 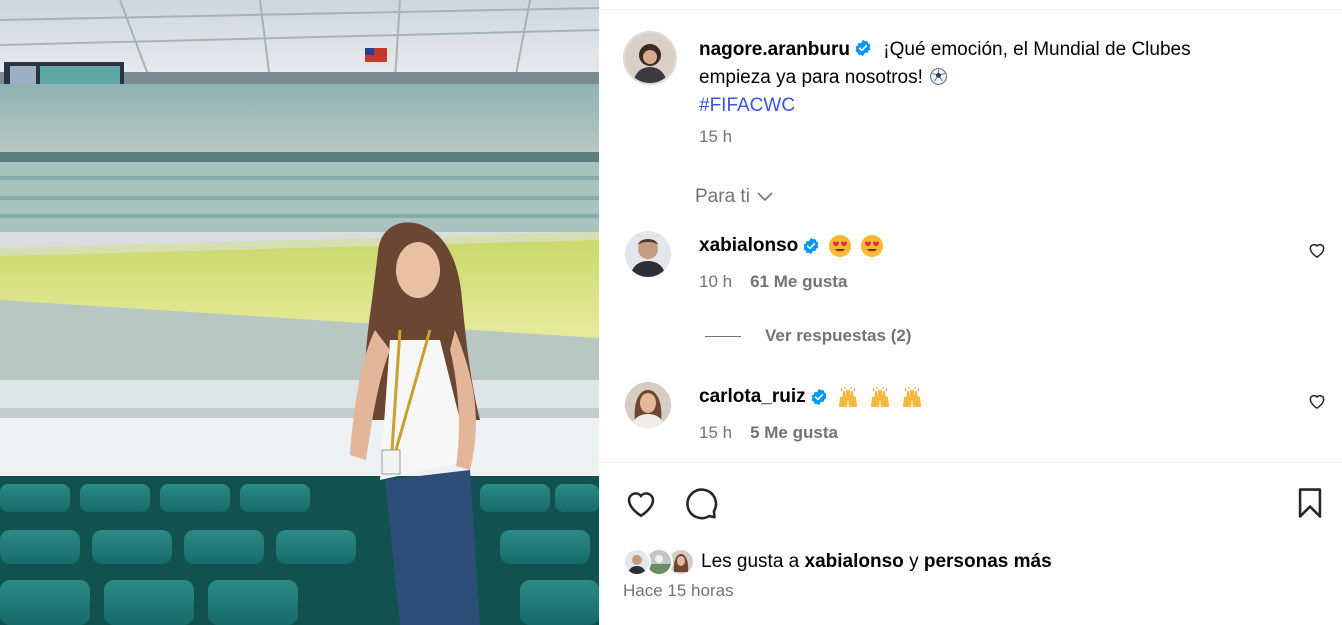 I want to click on comment-body: carlota_ruiz, so click(x=811, y=397).